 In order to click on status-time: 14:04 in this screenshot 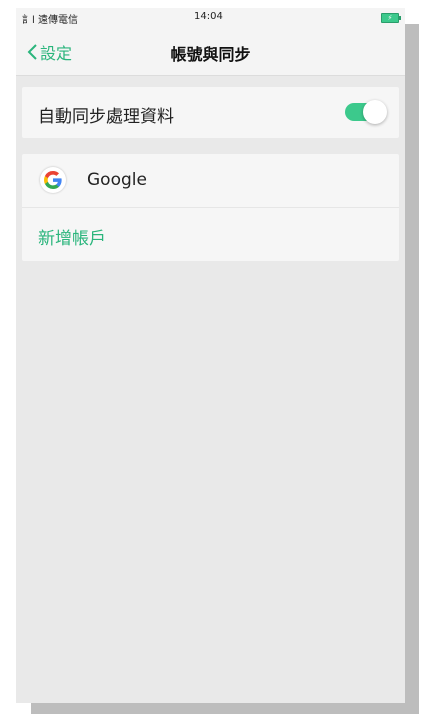, I will do `click(208, 16)`.